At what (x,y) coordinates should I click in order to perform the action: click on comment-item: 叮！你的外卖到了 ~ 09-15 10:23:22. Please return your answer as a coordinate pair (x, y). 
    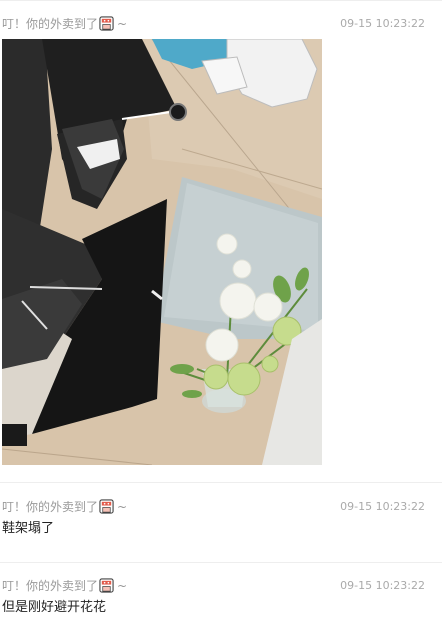
    Looking at the image, I should click on (221, 24).